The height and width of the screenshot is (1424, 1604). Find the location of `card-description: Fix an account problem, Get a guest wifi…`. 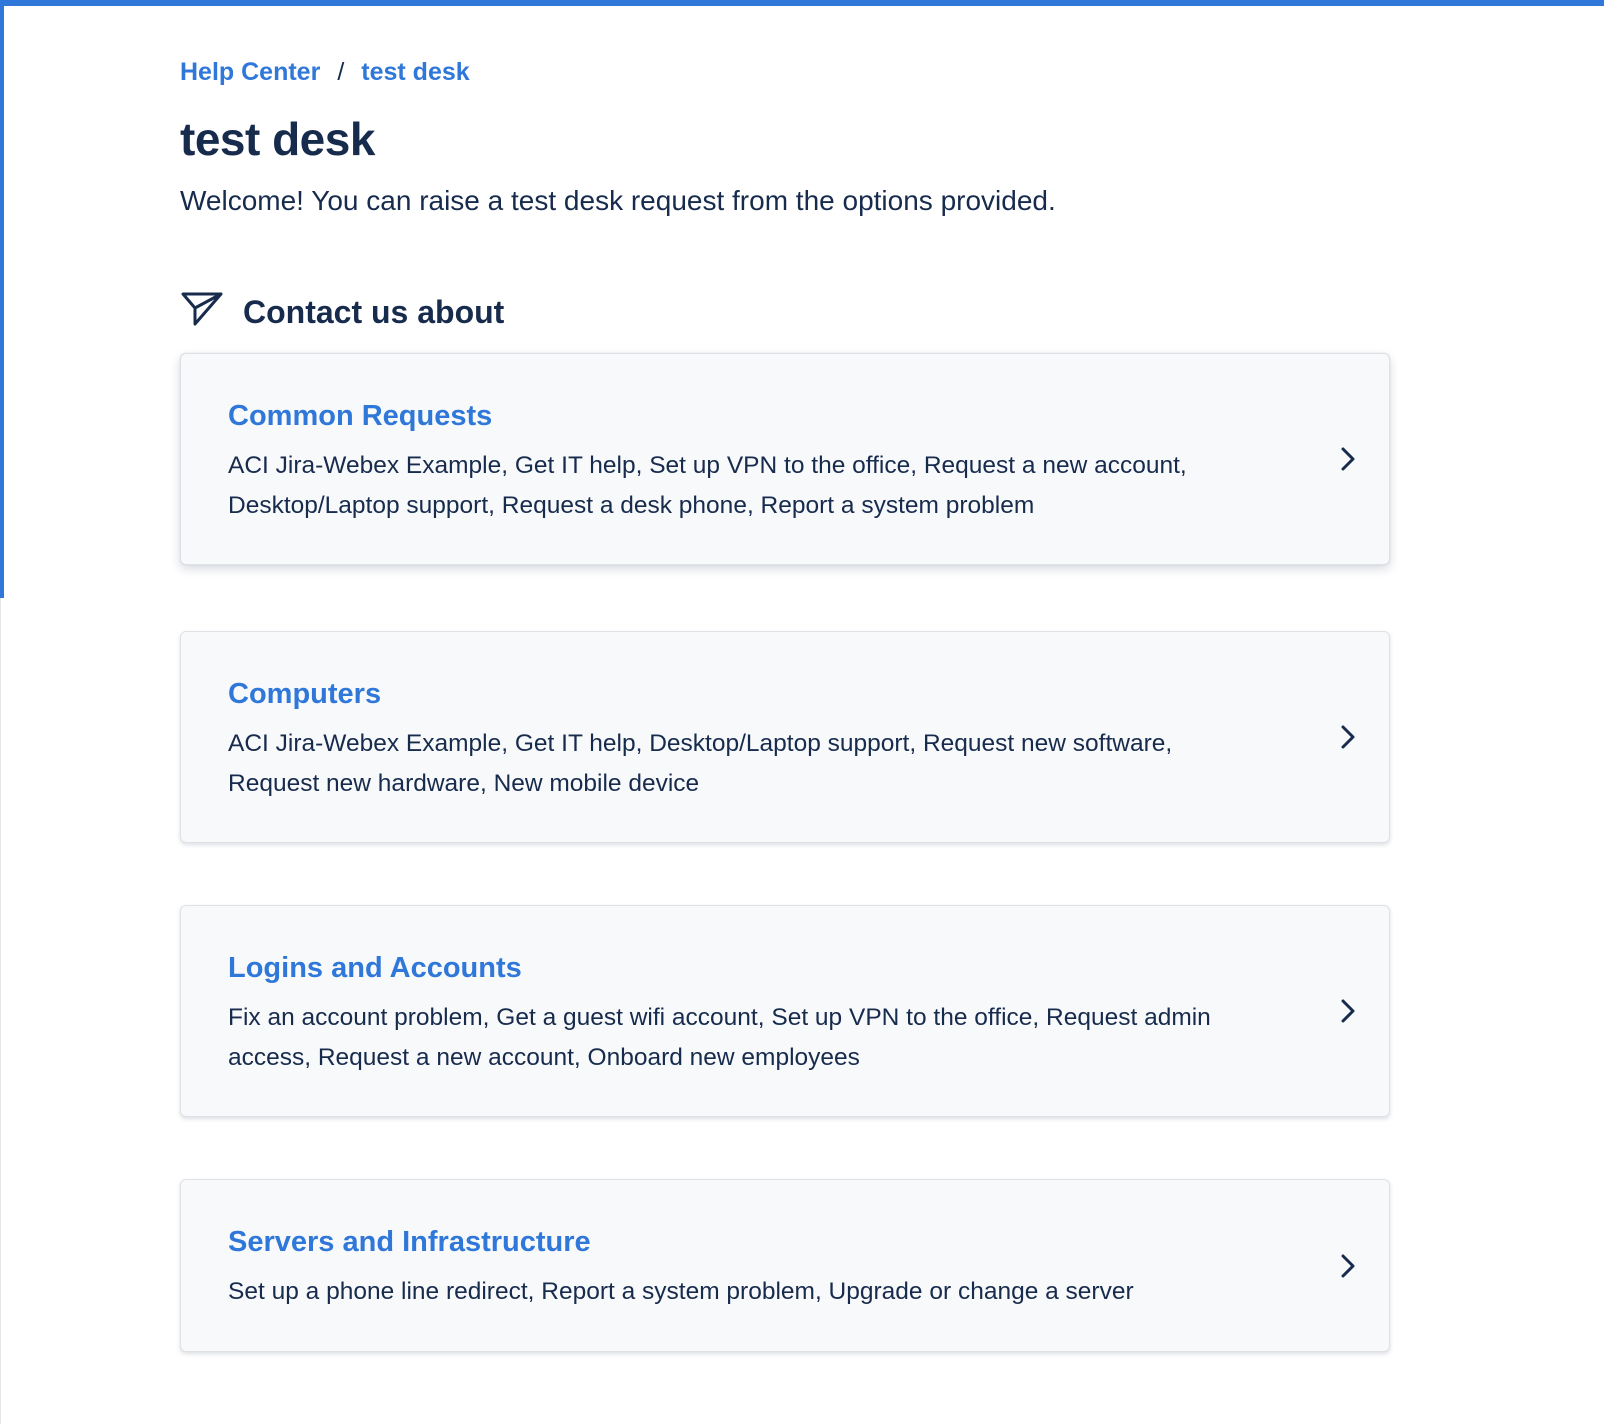

card-description: Fix an account problem, Get a guest wifi… is located at coordinates (719, 1037).